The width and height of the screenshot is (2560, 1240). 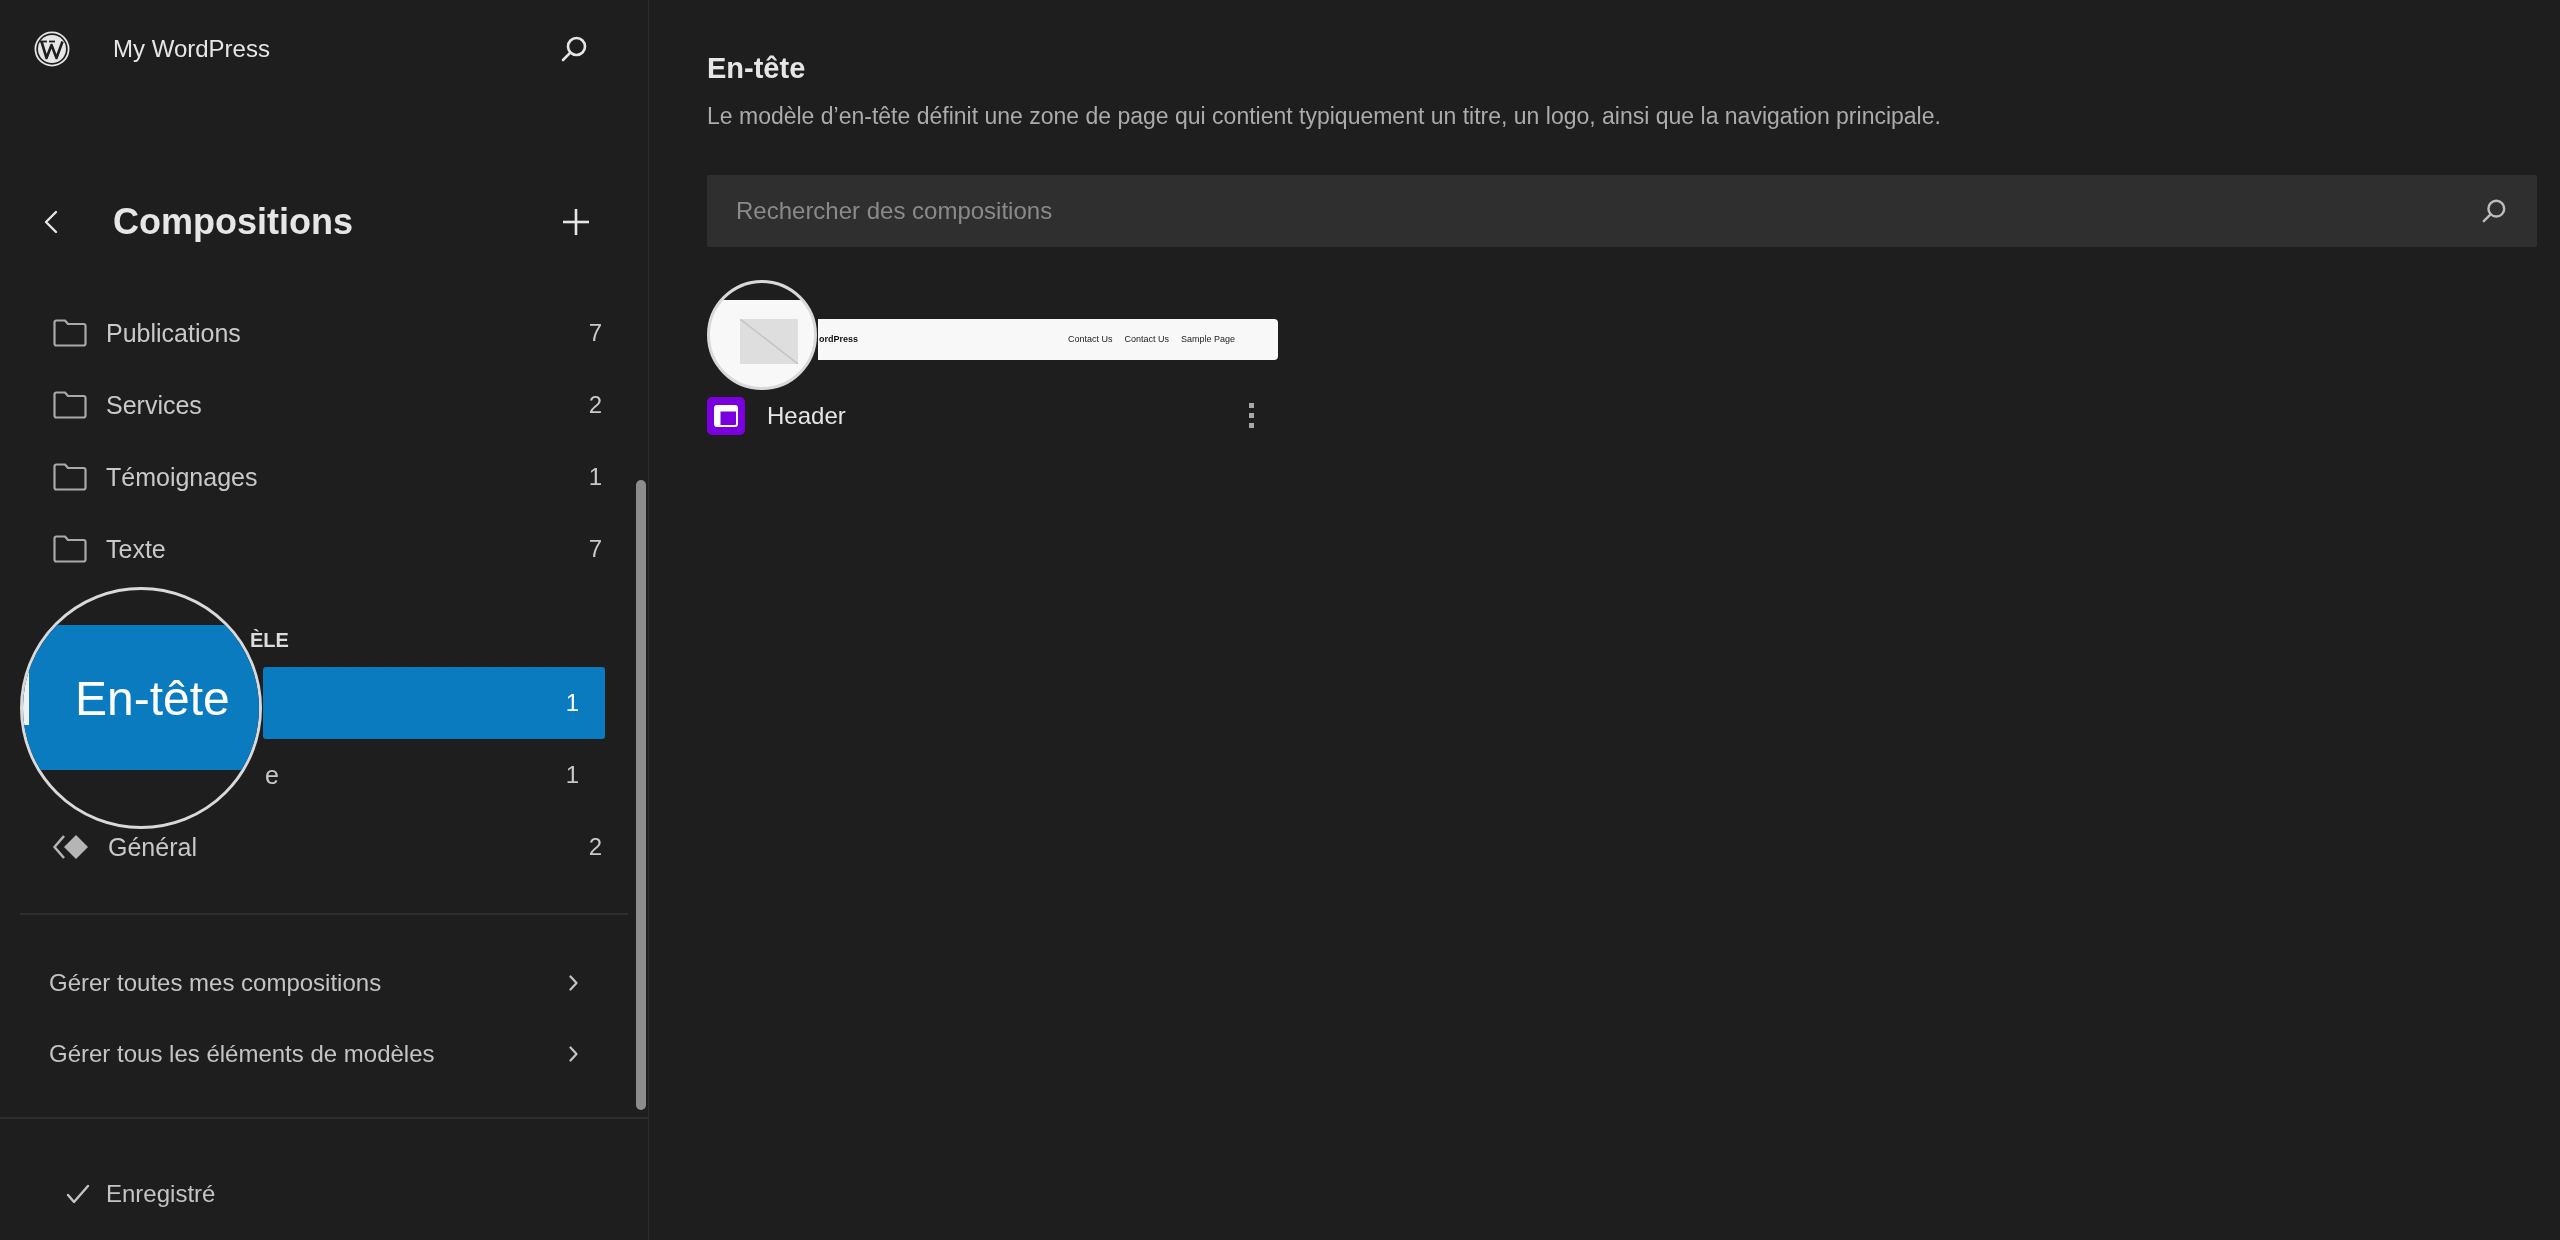 What do you see at coordinates (324, 549) in the screenshot?
I see `category-item: Texte 7` at bounding box center [324, 549].